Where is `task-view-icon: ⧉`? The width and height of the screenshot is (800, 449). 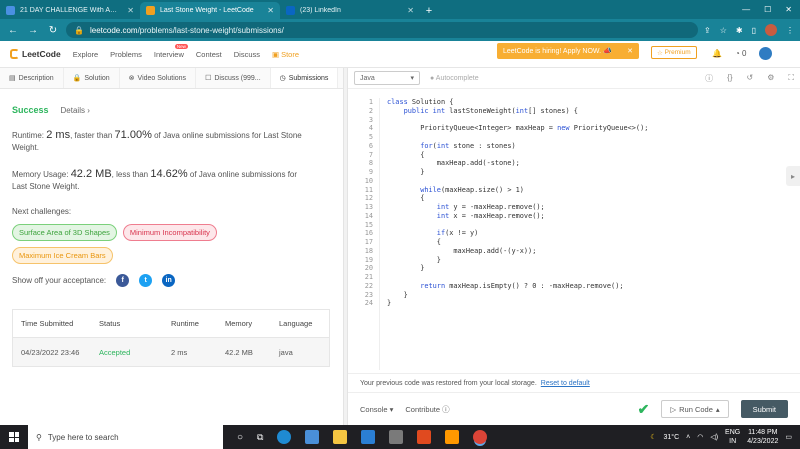
task-view-icon: ⧉ is located at coordinates (260, 437).